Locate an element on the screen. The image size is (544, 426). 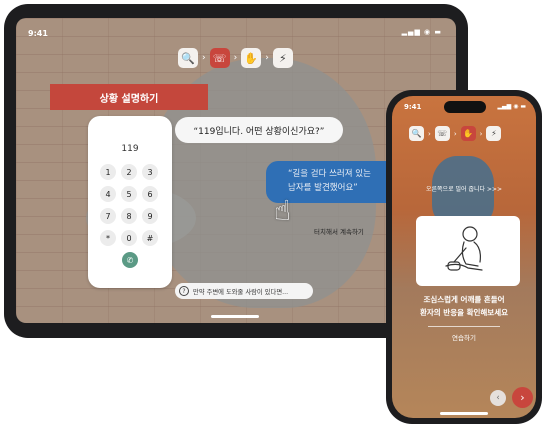
swipe-hint: 오른쪽으로 밀어 줍니다 >>> is located at coordinates (463, 189).